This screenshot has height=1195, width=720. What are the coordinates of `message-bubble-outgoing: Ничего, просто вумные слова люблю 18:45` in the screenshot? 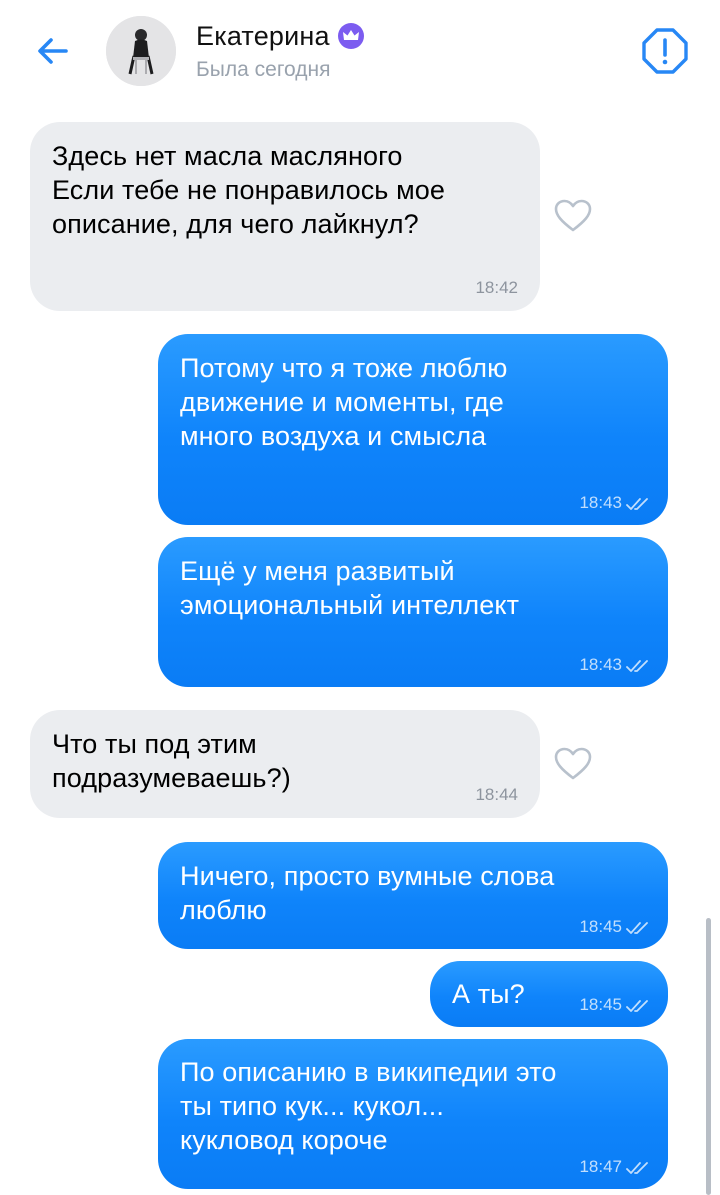 It's located at (413, 895).